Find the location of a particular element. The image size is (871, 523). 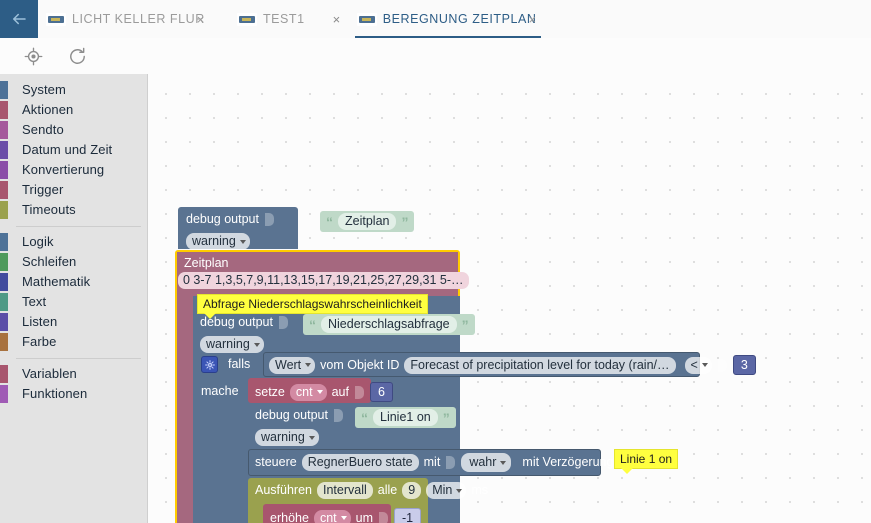

debug-output-label-row: debug output is located at coordinates (230, 219).